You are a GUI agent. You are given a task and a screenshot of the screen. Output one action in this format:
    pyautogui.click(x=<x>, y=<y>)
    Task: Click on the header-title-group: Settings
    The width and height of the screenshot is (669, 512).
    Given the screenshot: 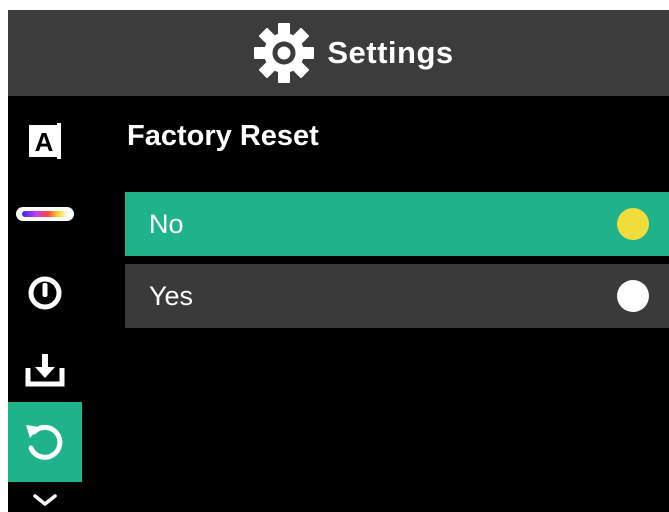 What is the action you would take?
    pyautogui.click(x=353, y=53)
    